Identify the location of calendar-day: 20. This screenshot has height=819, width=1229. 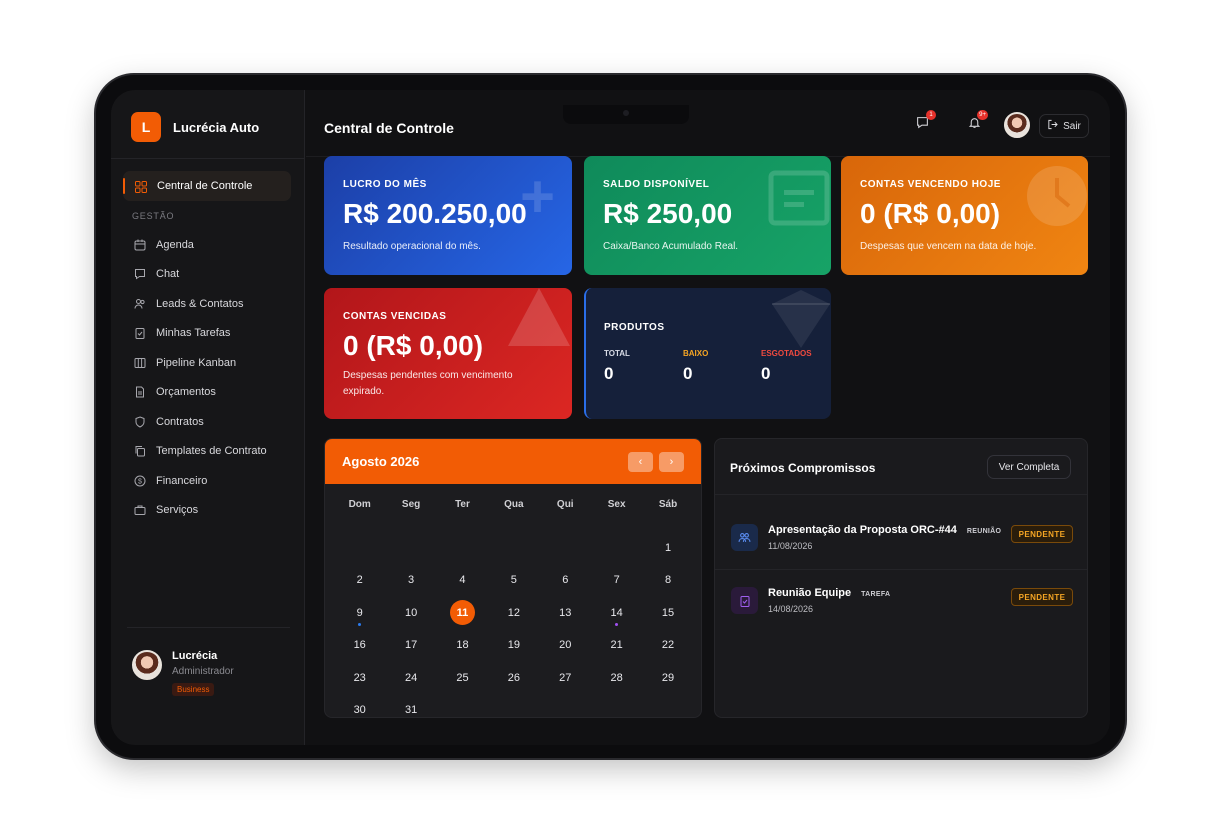
(565, 645).